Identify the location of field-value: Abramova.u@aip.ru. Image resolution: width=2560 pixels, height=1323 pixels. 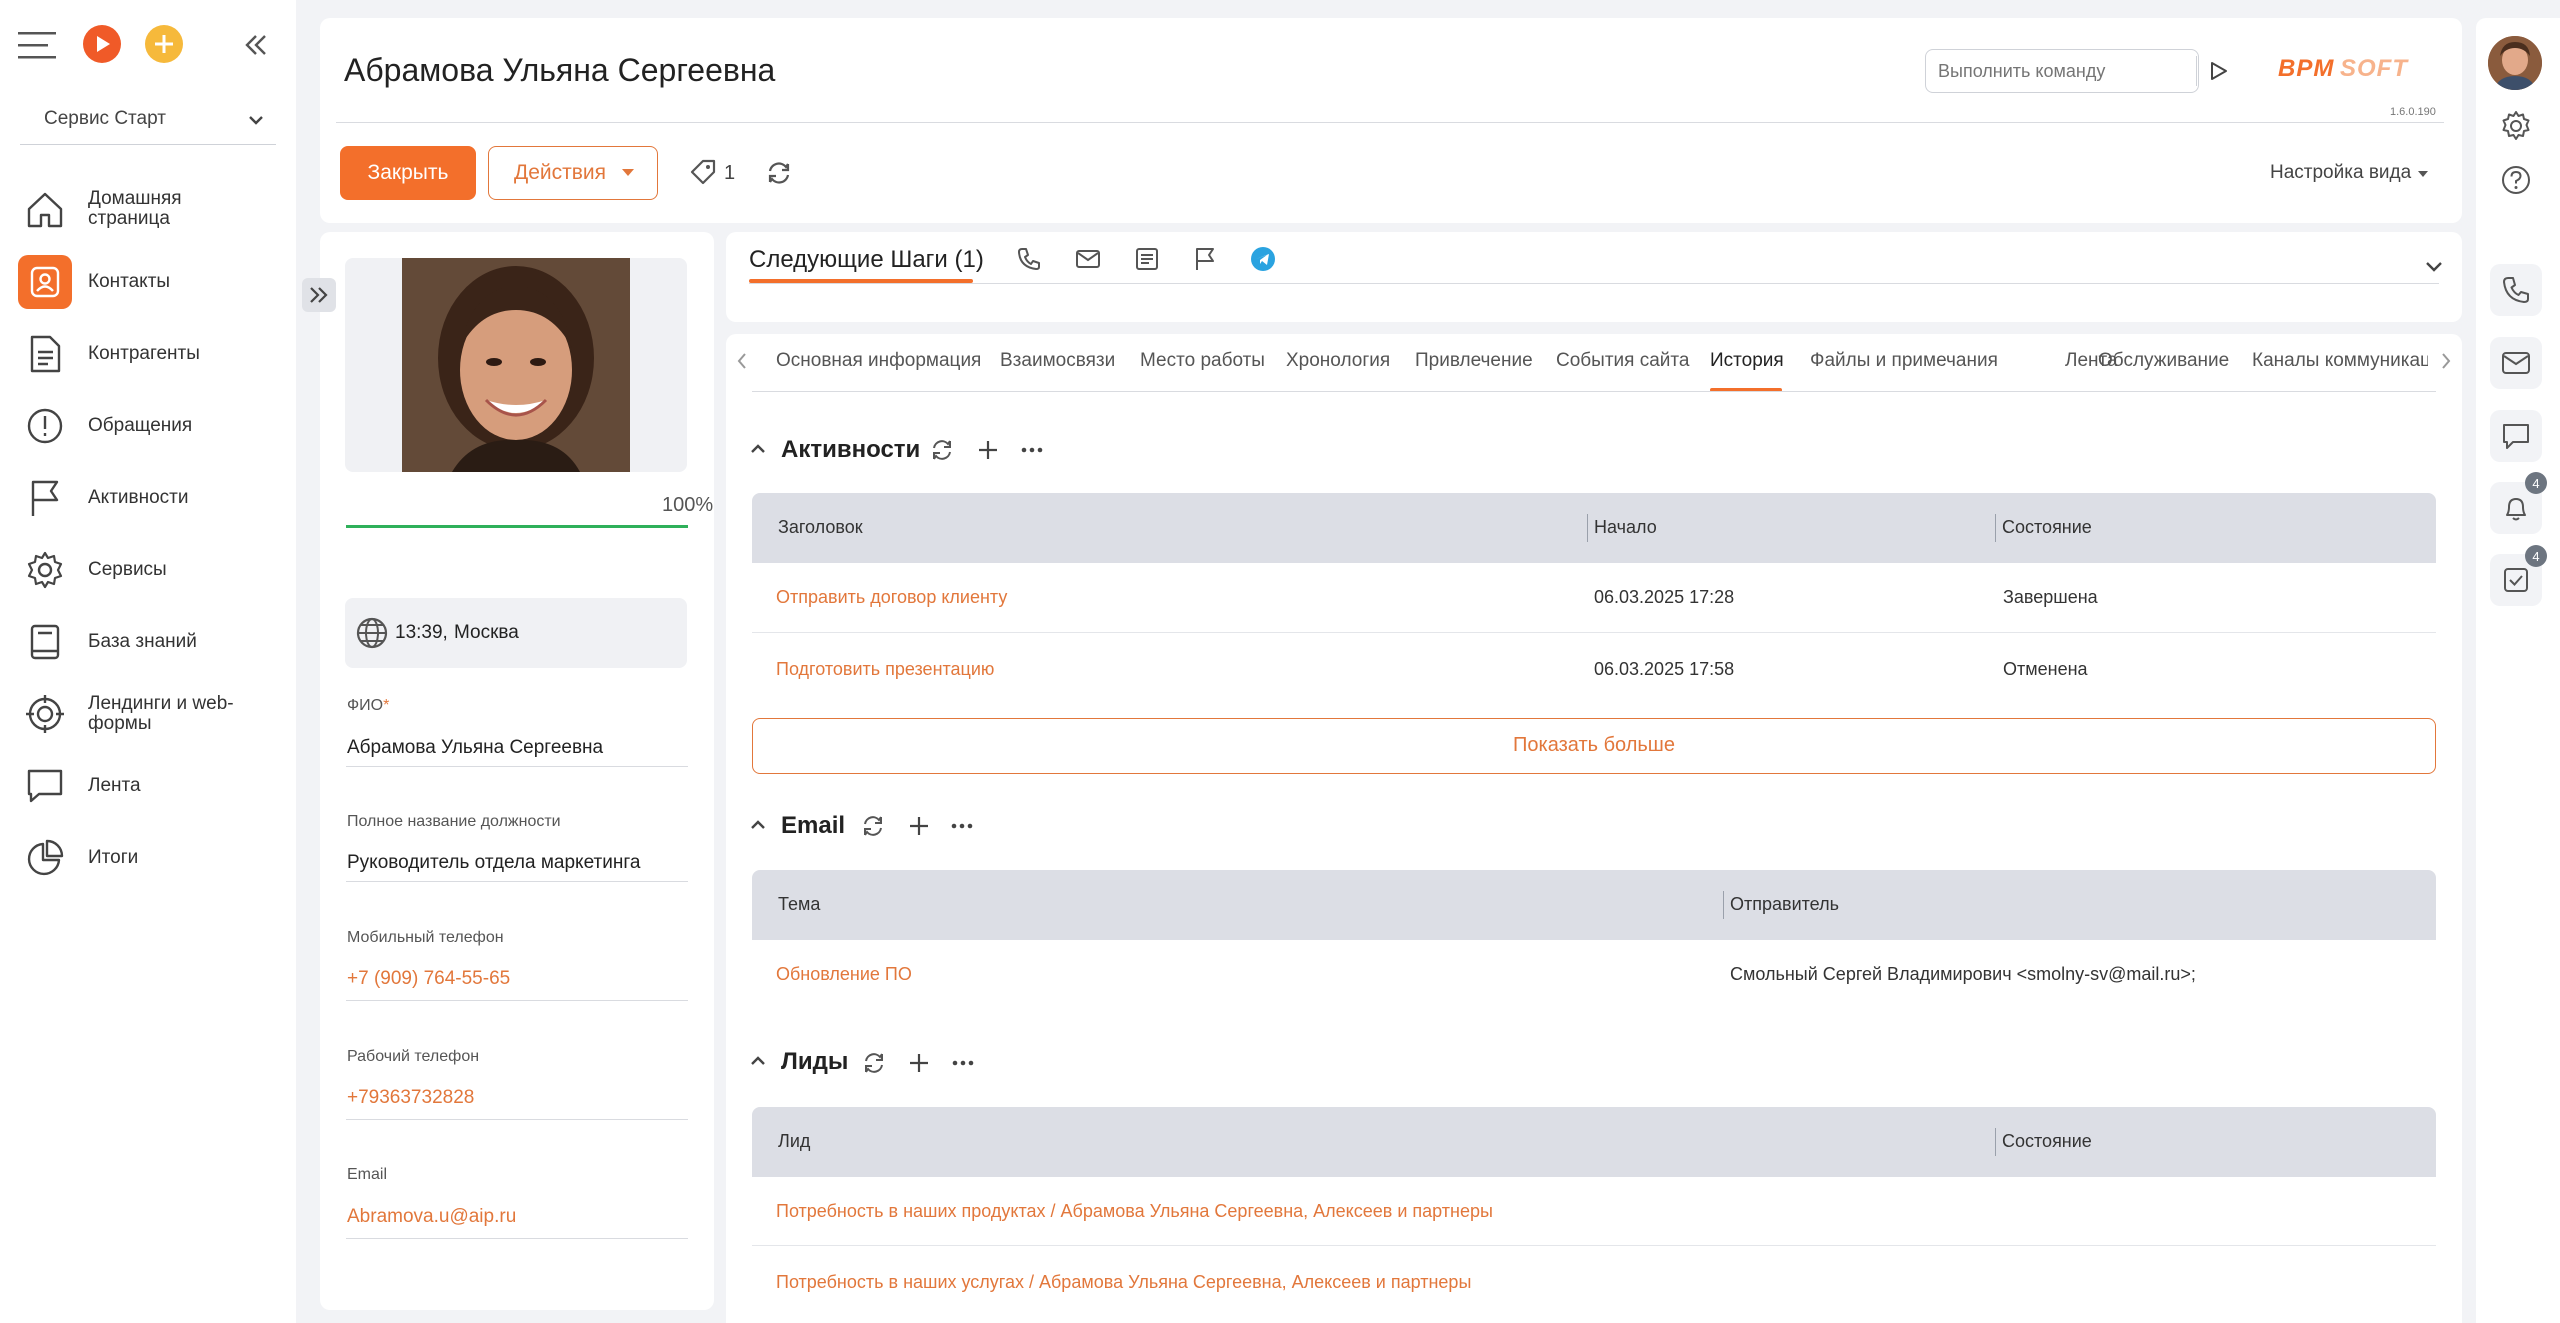
(431, 1217).